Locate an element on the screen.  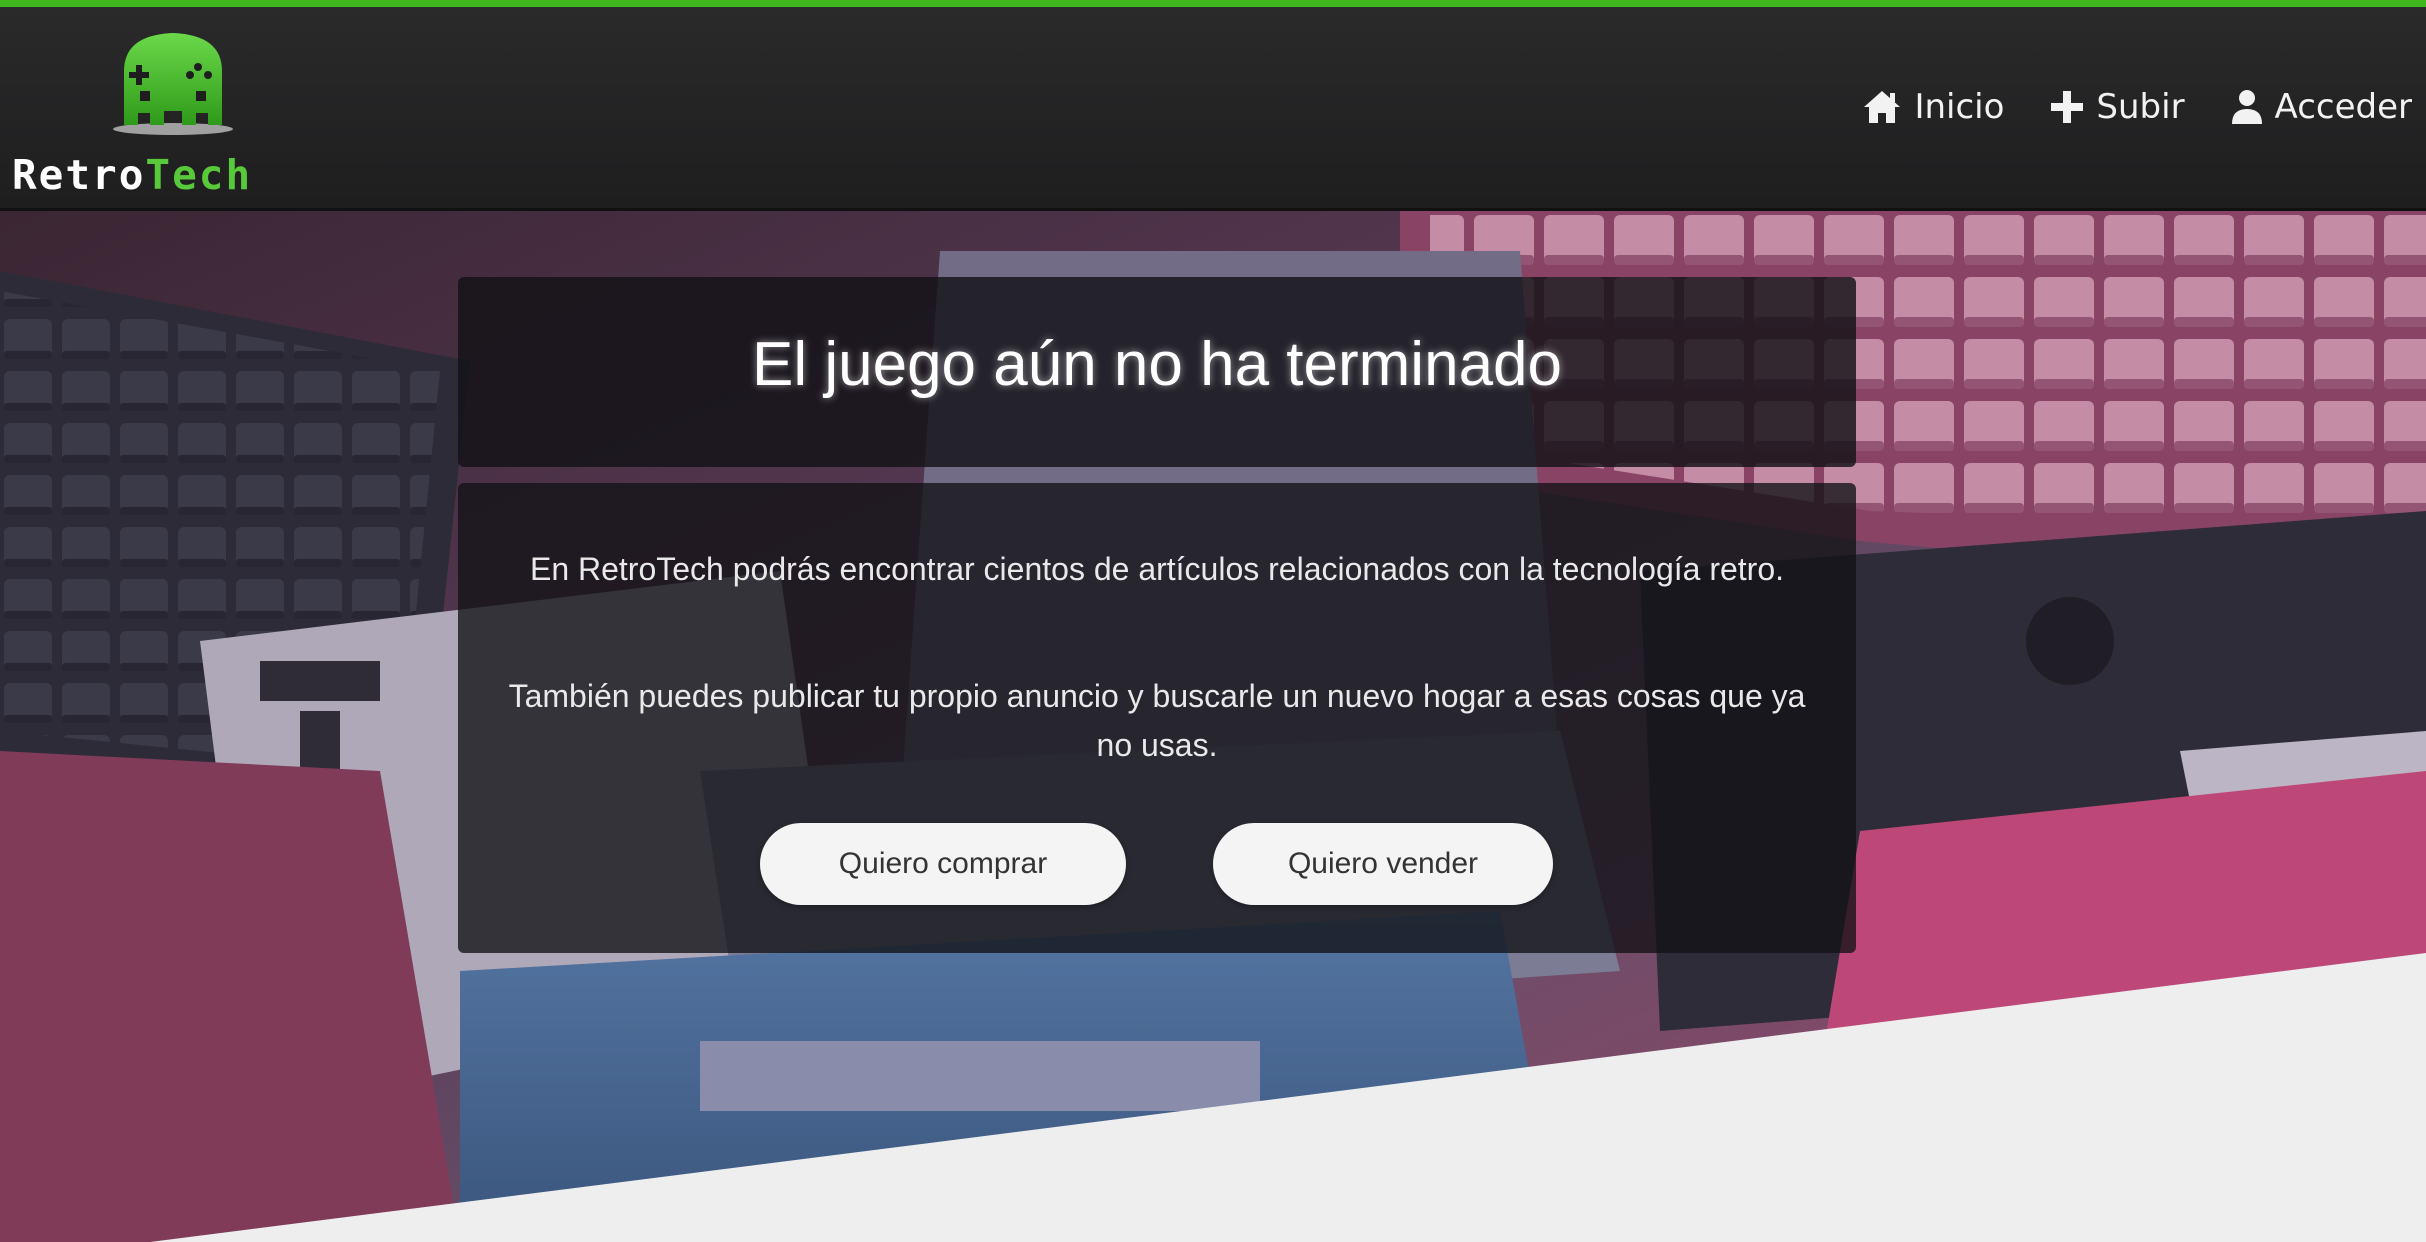
nav-item-label: Subir is located at coordinates (2140, 107).